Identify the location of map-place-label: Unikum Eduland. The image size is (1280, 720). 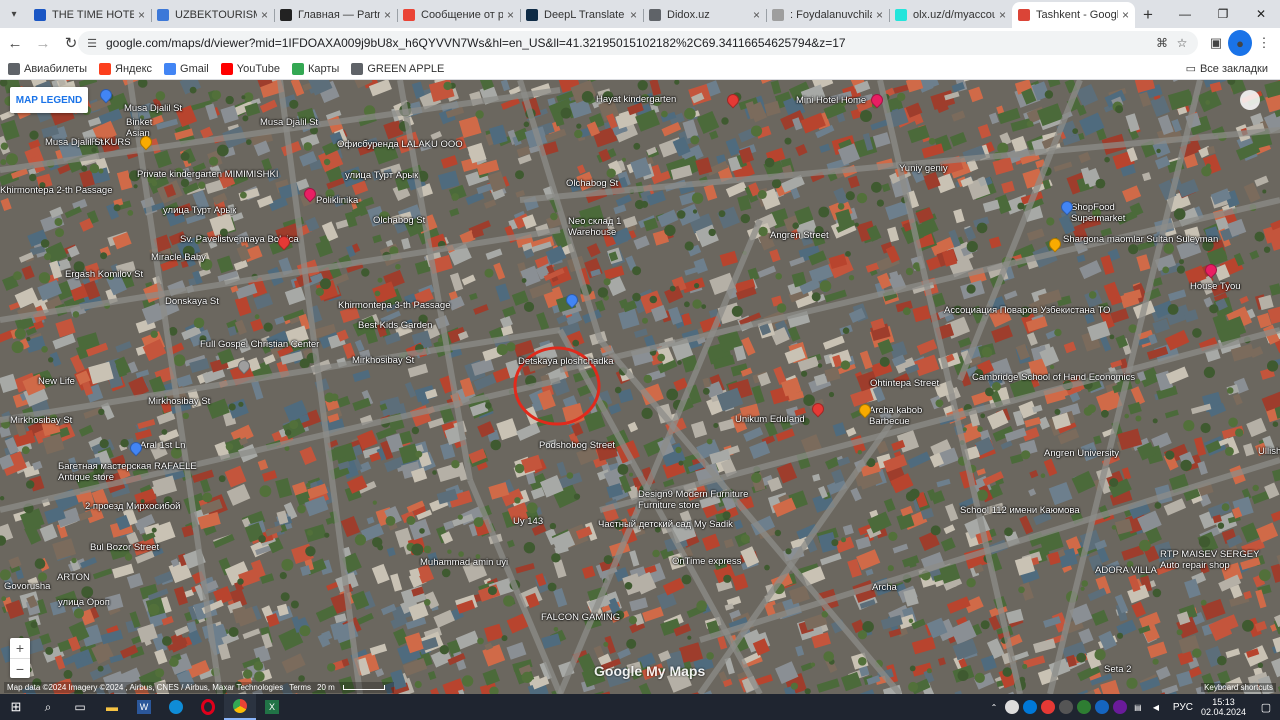
(770, 419).